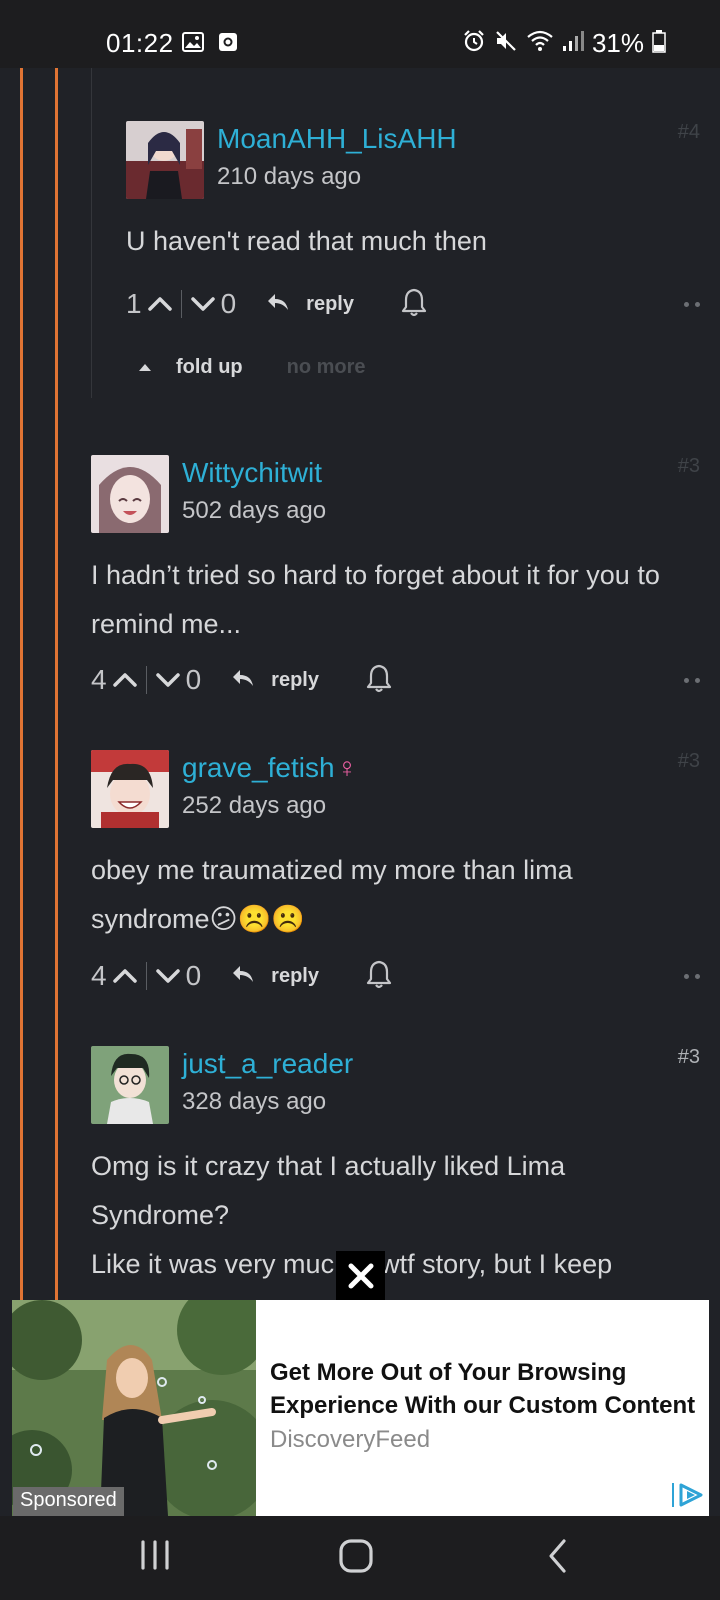 The width and height of the screenshot is (720, 1600). Describe the element at coordinates (350, 1439) in the screenshot. I see `ad-source: DiscoveryFeed` at that location.